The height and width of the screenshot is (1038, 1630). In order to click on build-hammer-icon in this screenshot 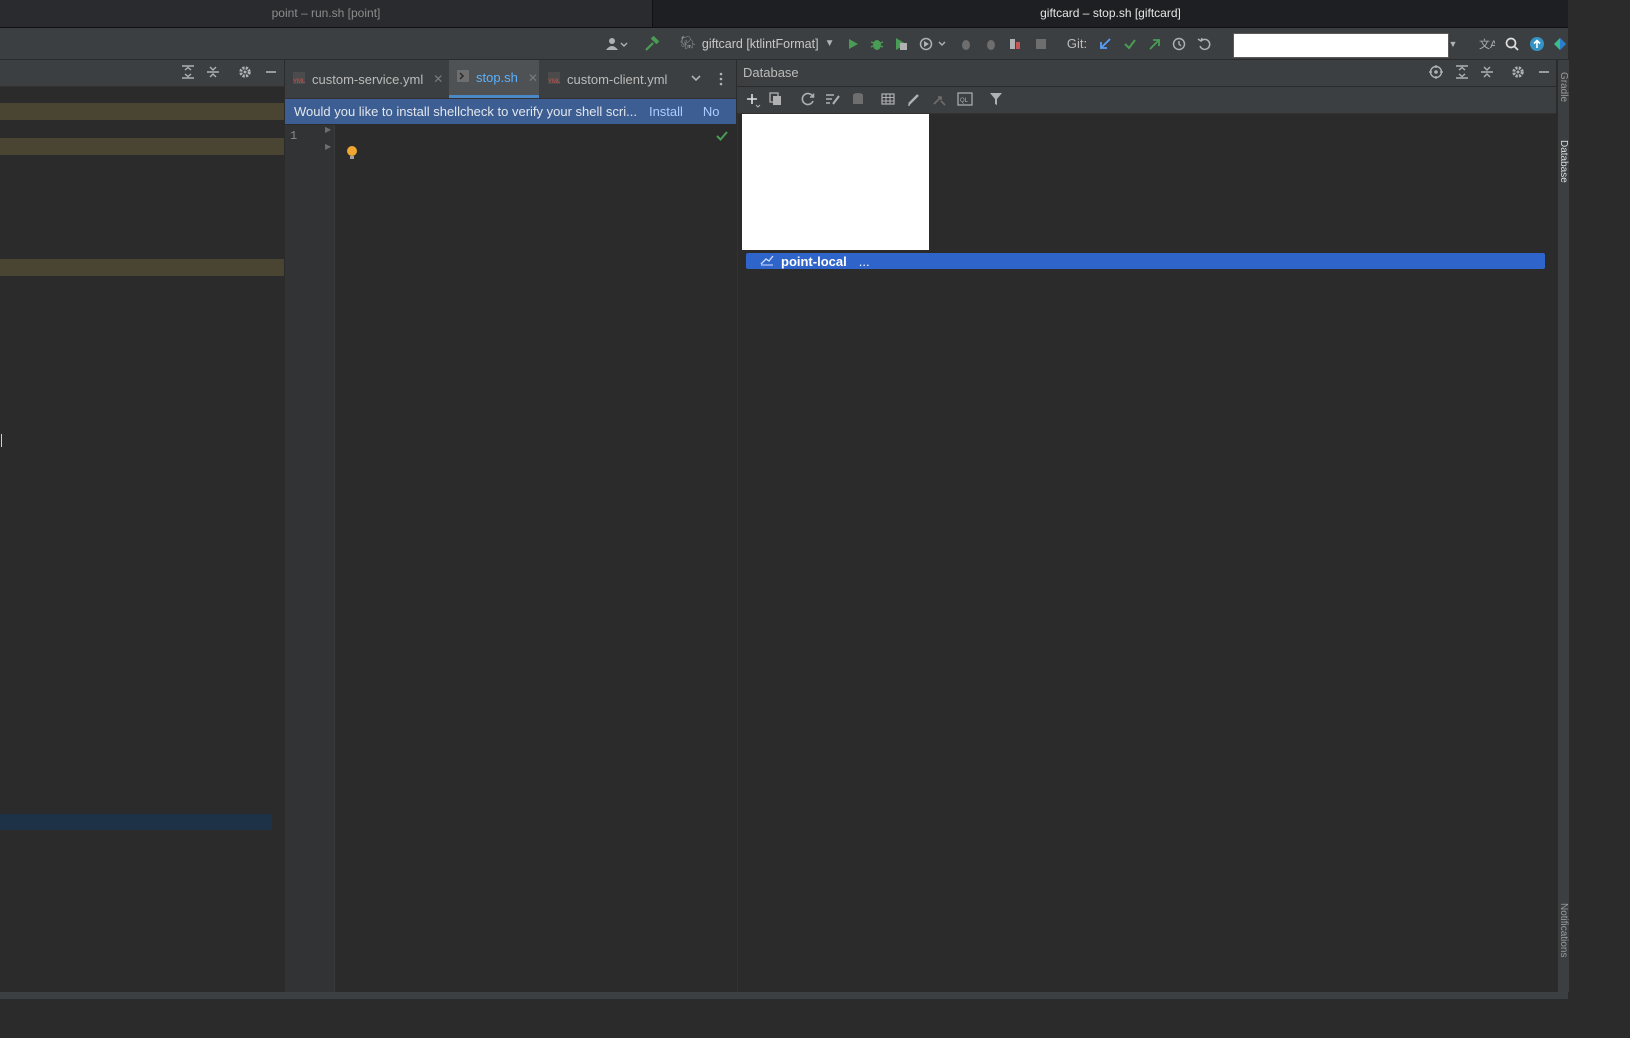, I will do `click(652, 43)`.